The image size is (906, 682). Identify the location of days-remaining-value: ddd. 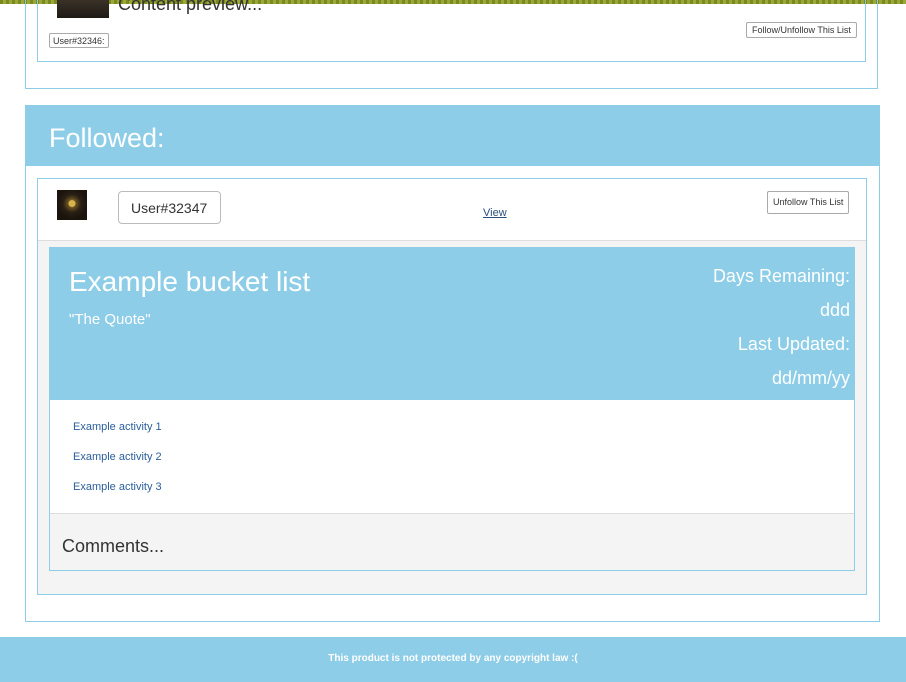
(834, 310).